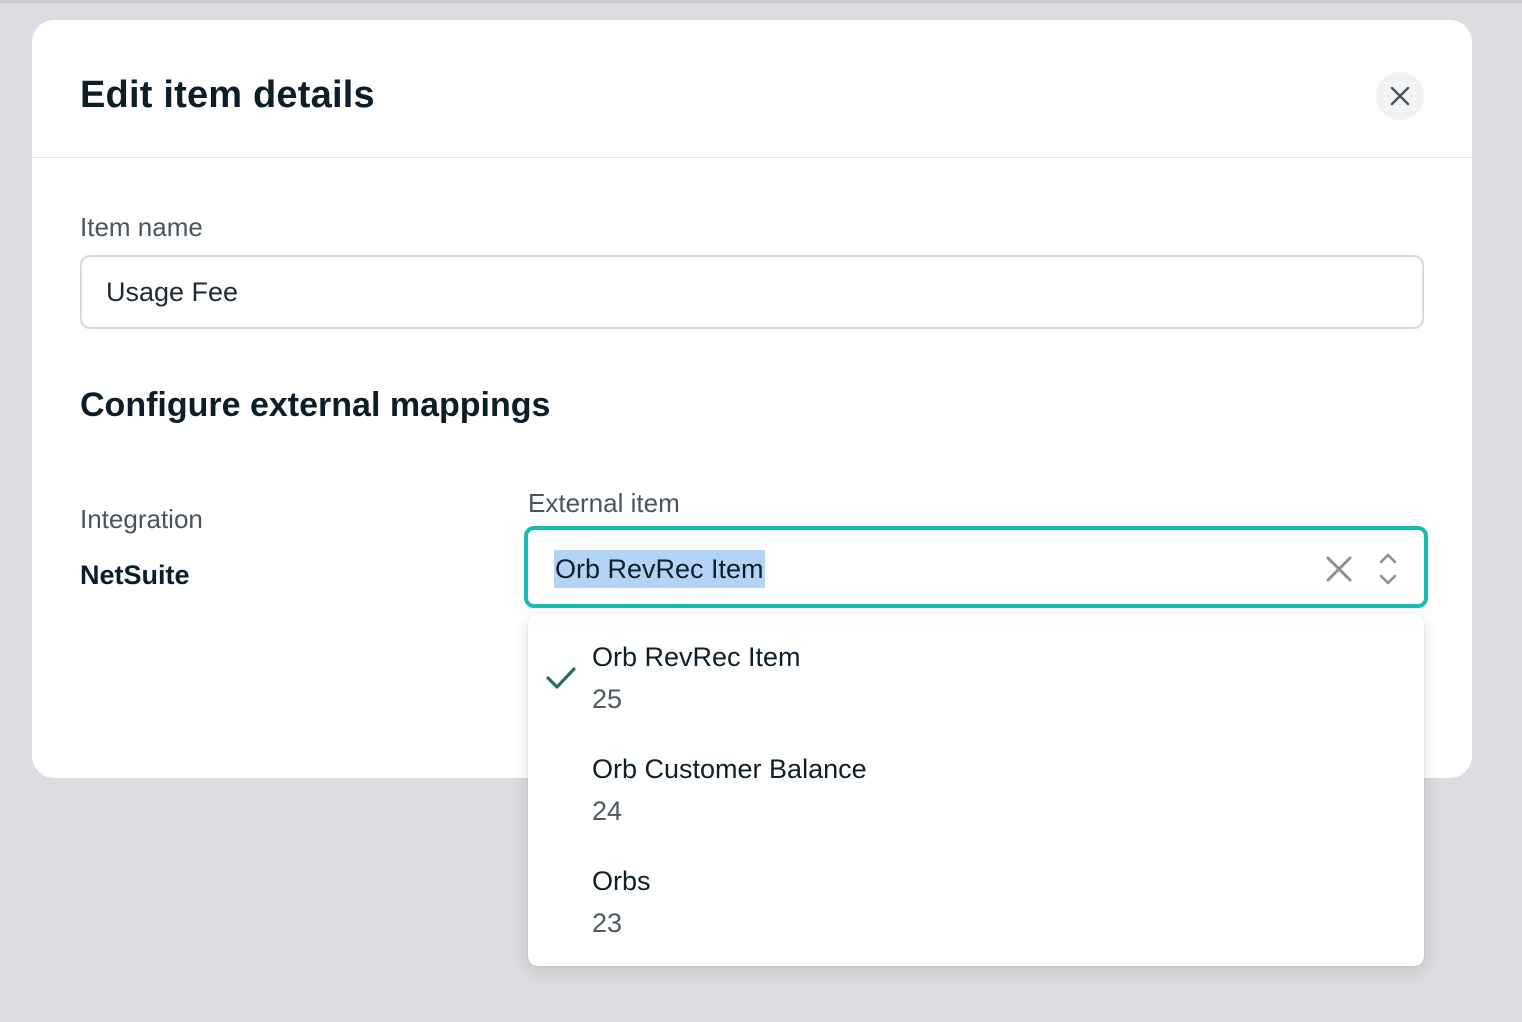  Describe the element at coordinates (315, 405) in the screenshot. I see `external-mappings-title: Configure external mappings` at that location.